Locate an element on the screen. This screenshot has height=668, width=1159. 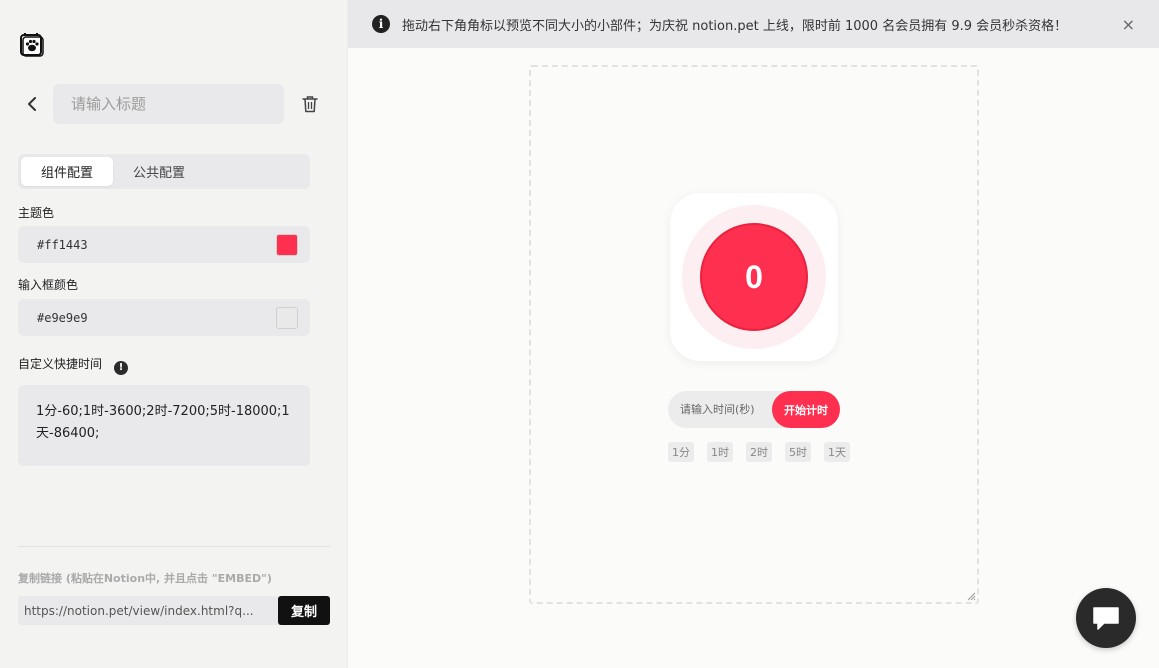
timer-input-row: 开始计时 is located at coordinates (754, 409).